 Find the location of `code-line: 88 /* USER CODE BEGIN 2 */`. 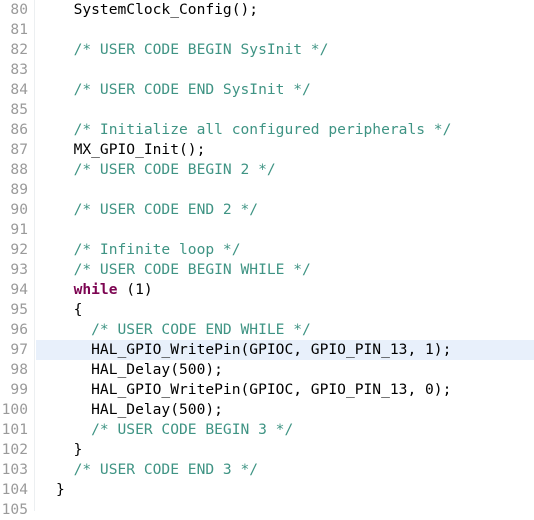

code-line: 88 /* USER CODE BEGIN 2 */ is located at coordinates (267, 170).